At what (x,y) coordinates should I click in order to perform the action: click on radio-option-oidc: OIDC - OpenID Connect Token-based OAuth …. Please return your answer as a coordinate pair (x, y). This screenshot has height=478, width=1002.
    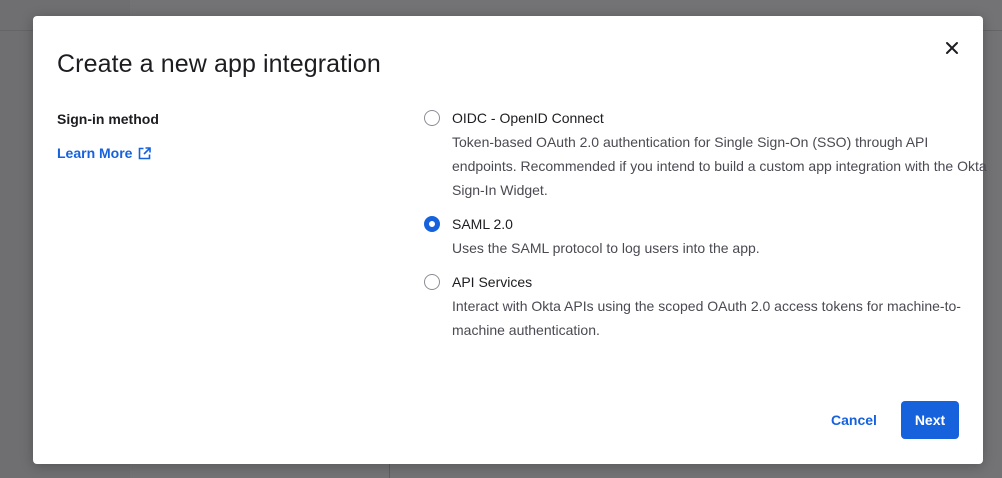
    Looking at the image, I should click on (707, 155).